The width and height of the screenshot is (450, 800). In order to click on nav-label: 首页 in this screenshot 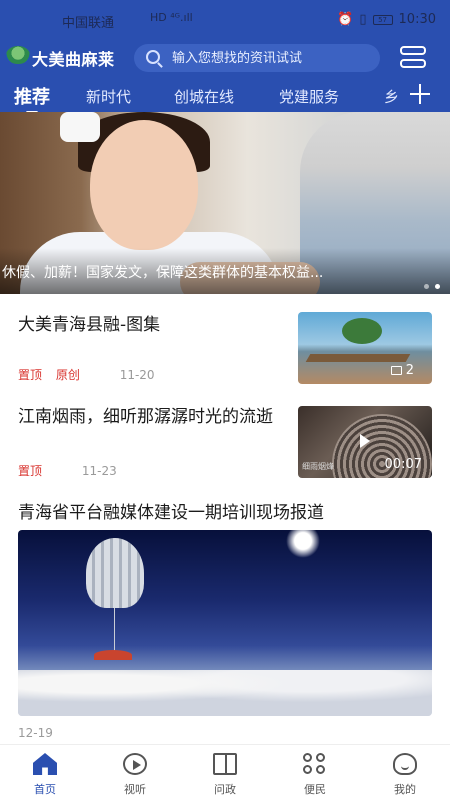, I will do `click(45, 789)`.